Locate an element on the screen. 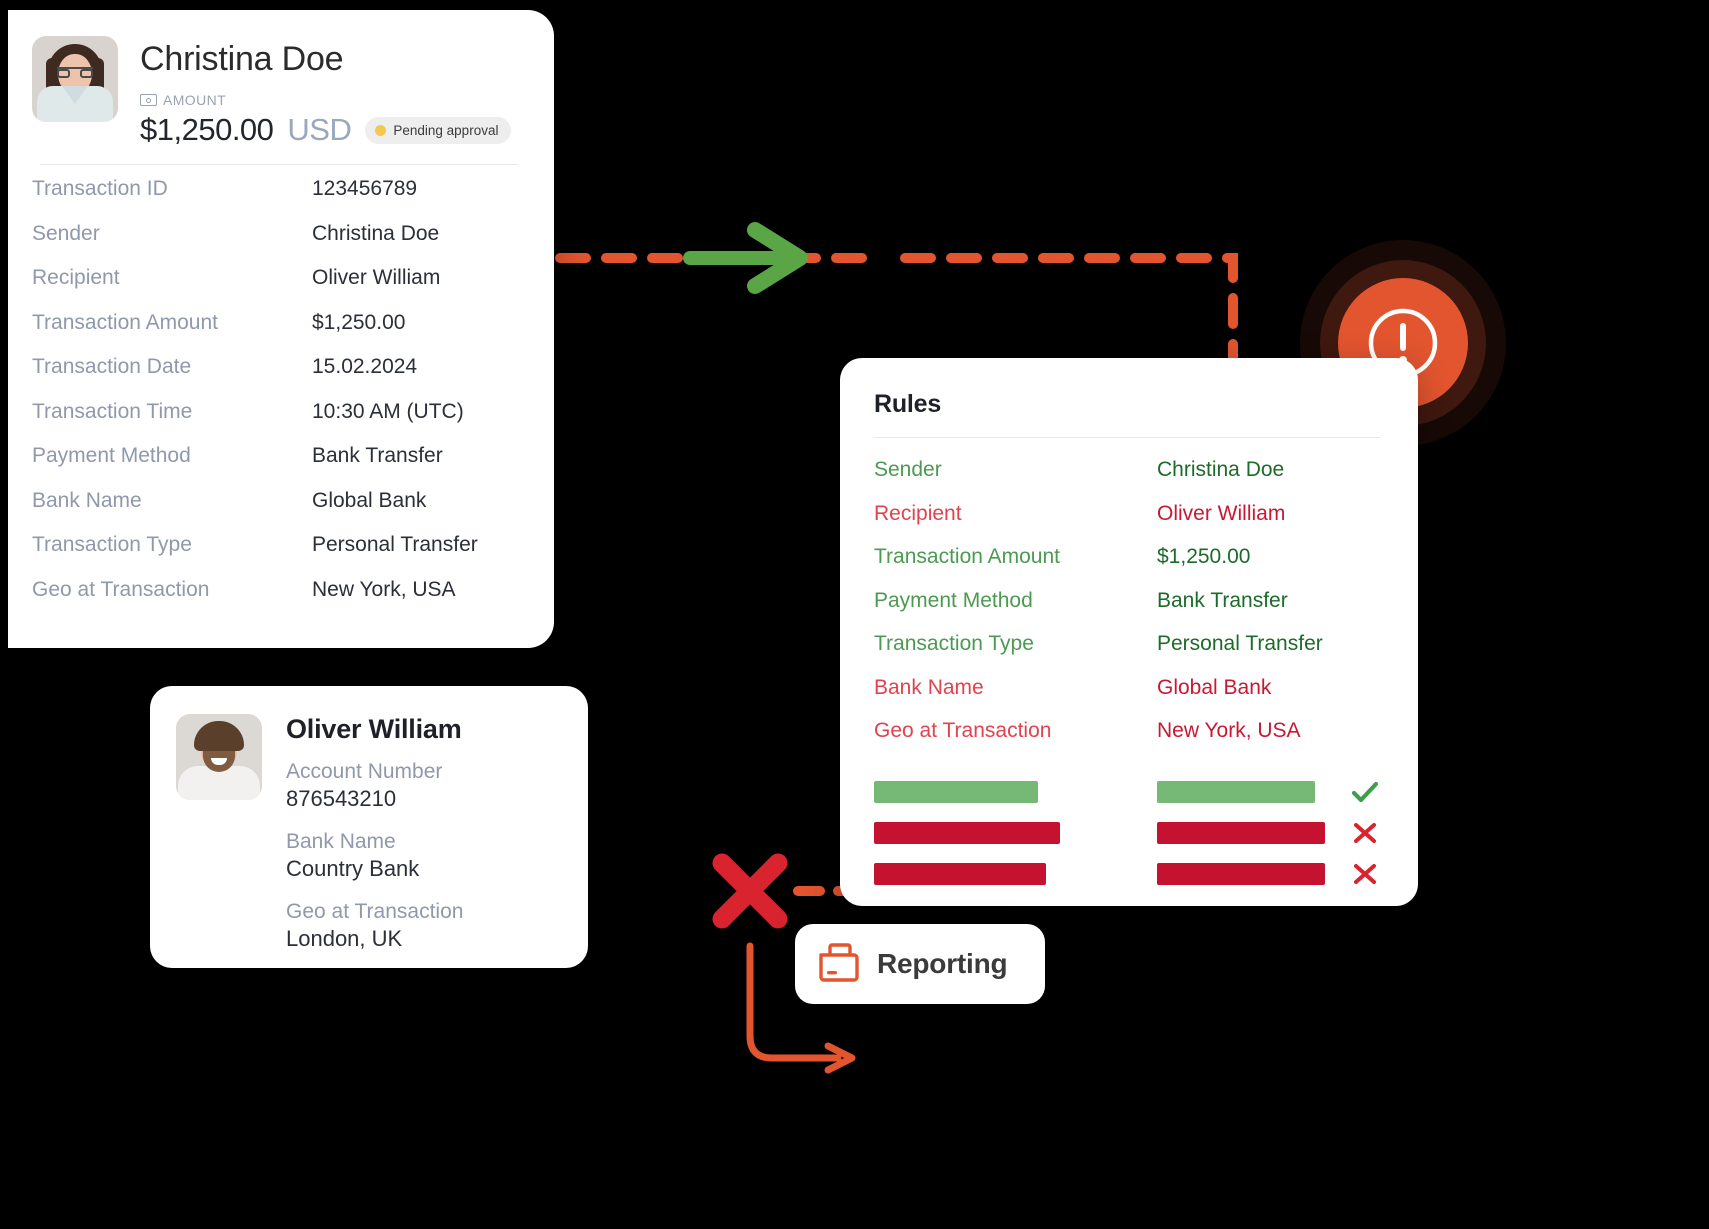  rule-value: Oliver William is located at coordinates (1221, 513).